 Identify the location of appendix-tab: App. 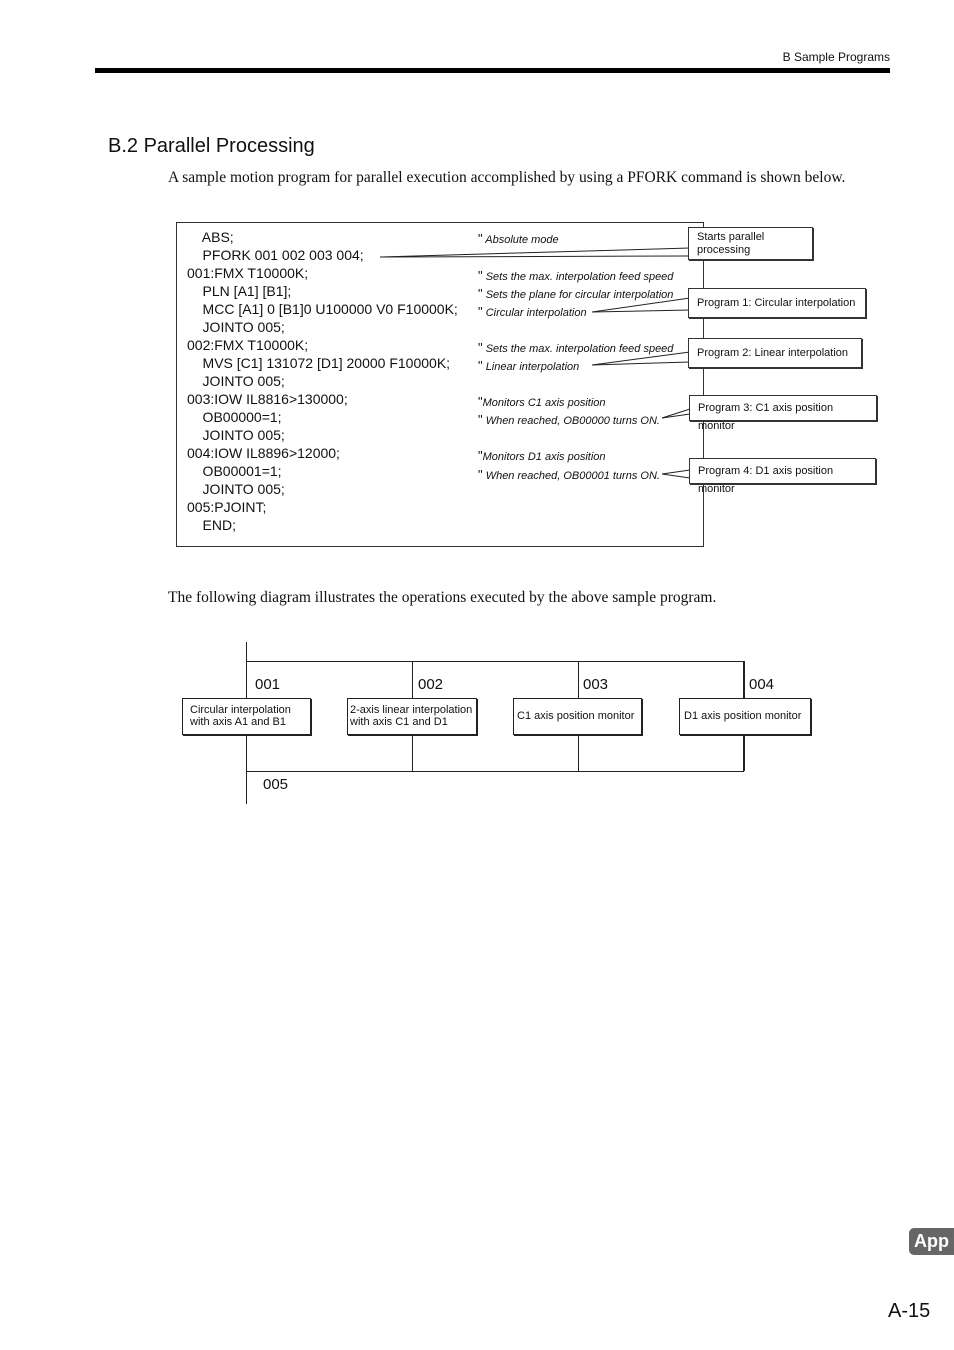
(931, 1241).